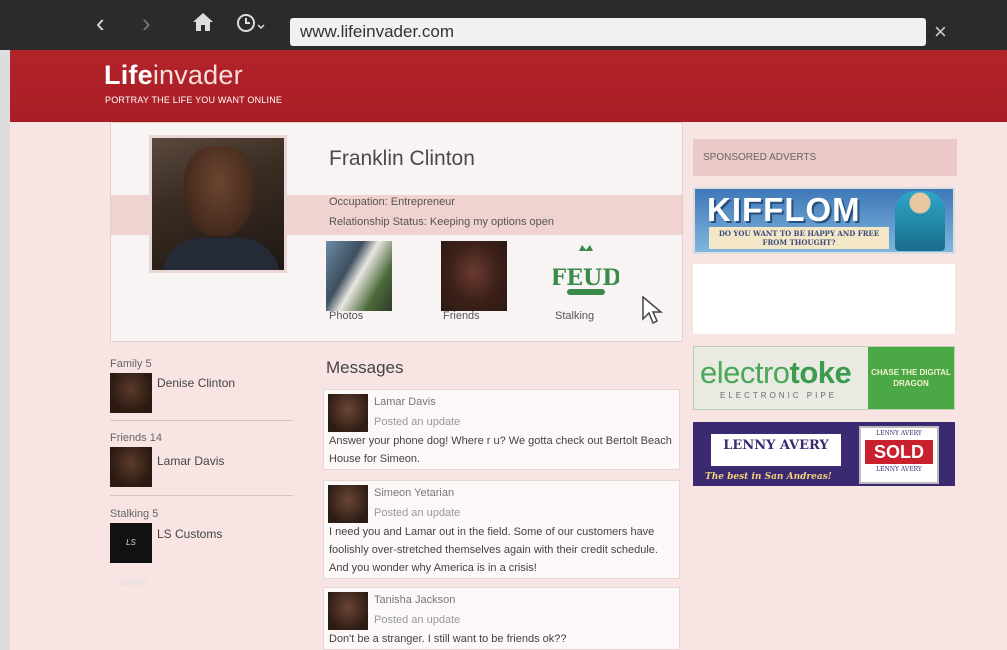  I want to click on kifflom-figure, so click(920, 221).